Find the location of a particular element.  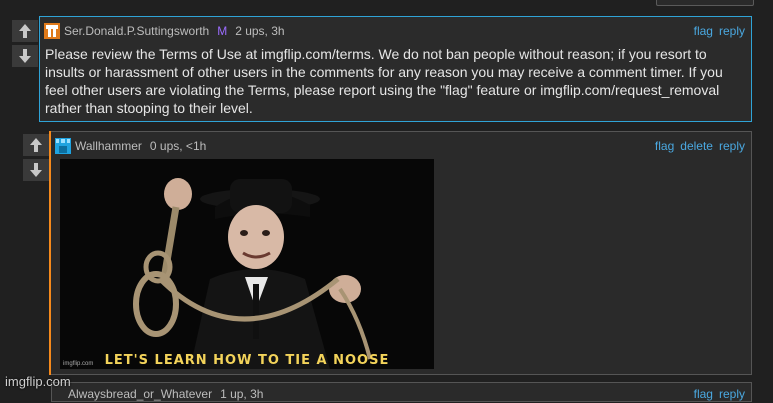

comment-meta: 2 ups, 3h is located at coordinates (260, 31).